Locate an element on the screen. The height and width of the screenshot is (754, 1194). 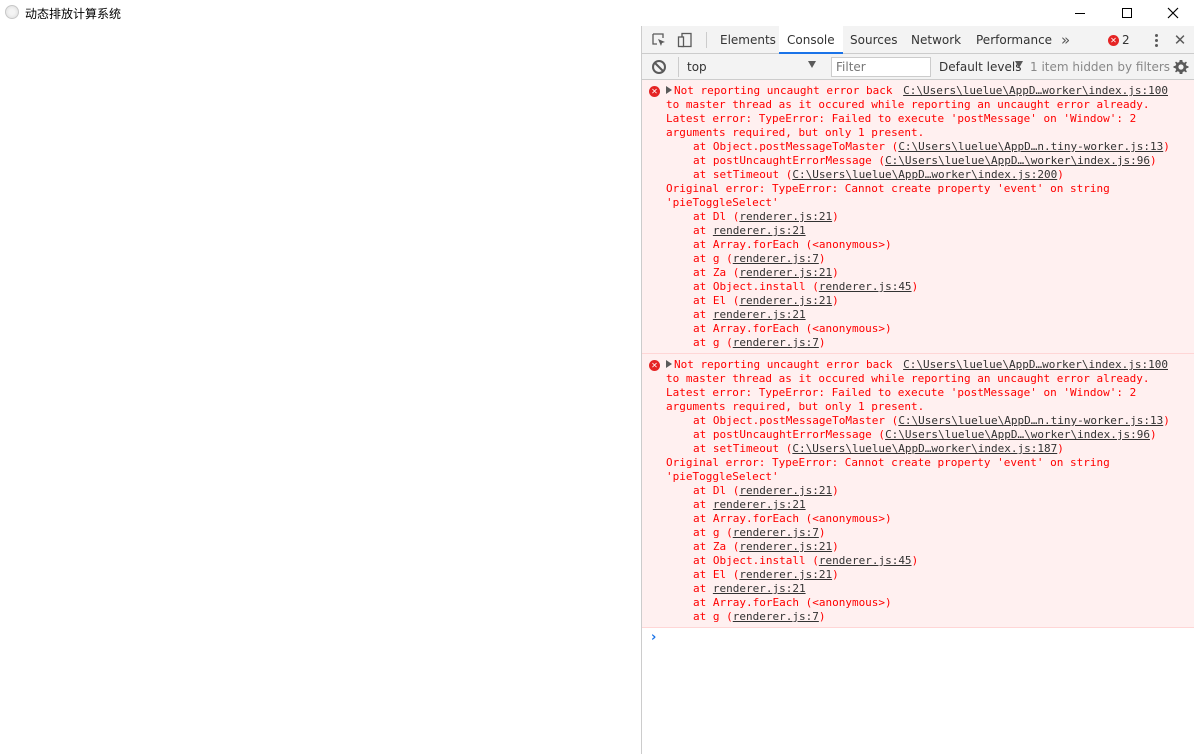
console-prompt: › is located at coordinates (918, 638).